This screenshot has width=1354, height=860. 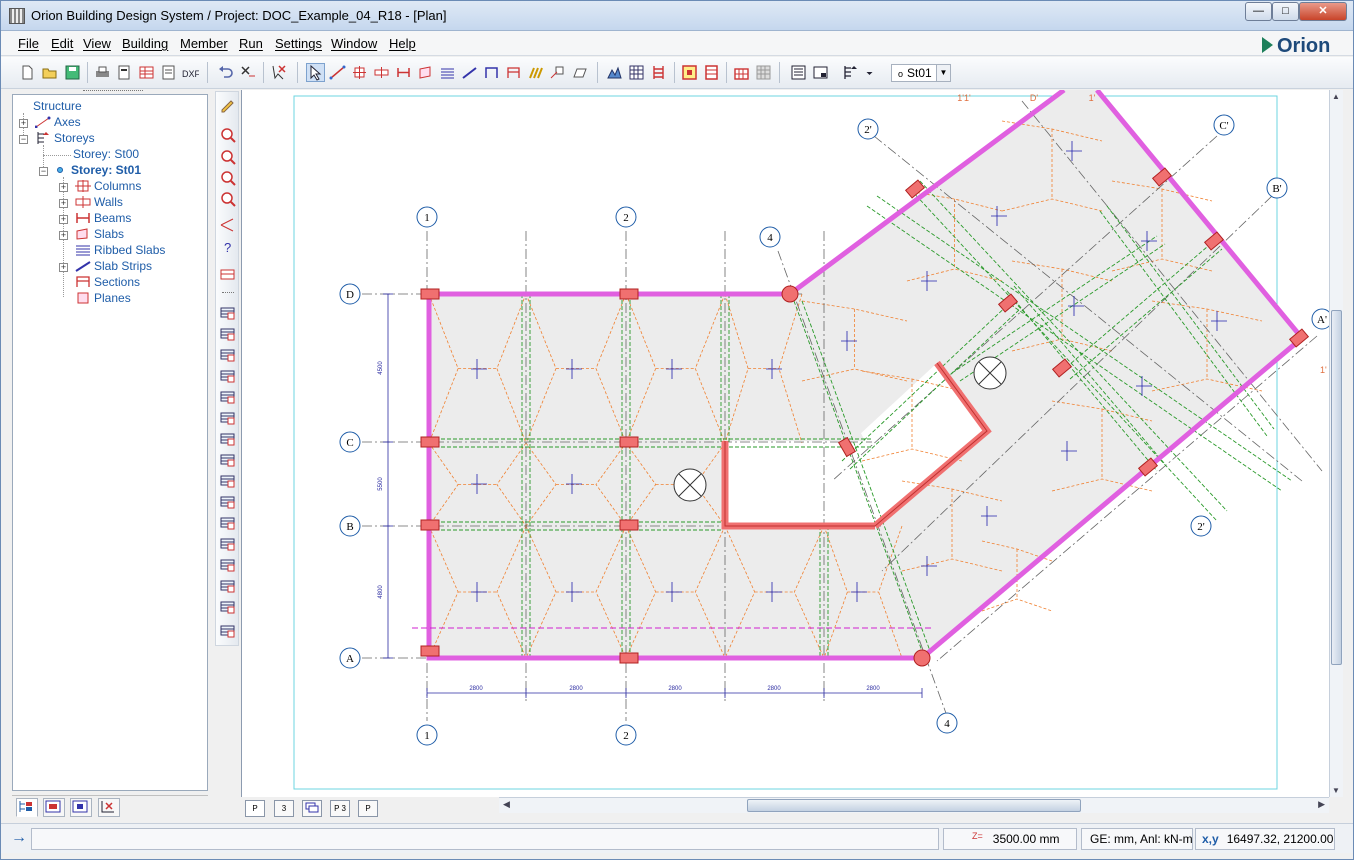 What do you see at coordinates (62, 43) in the screenshot?
I see `menu-edit: Edit` at bounding box center [62, 43].